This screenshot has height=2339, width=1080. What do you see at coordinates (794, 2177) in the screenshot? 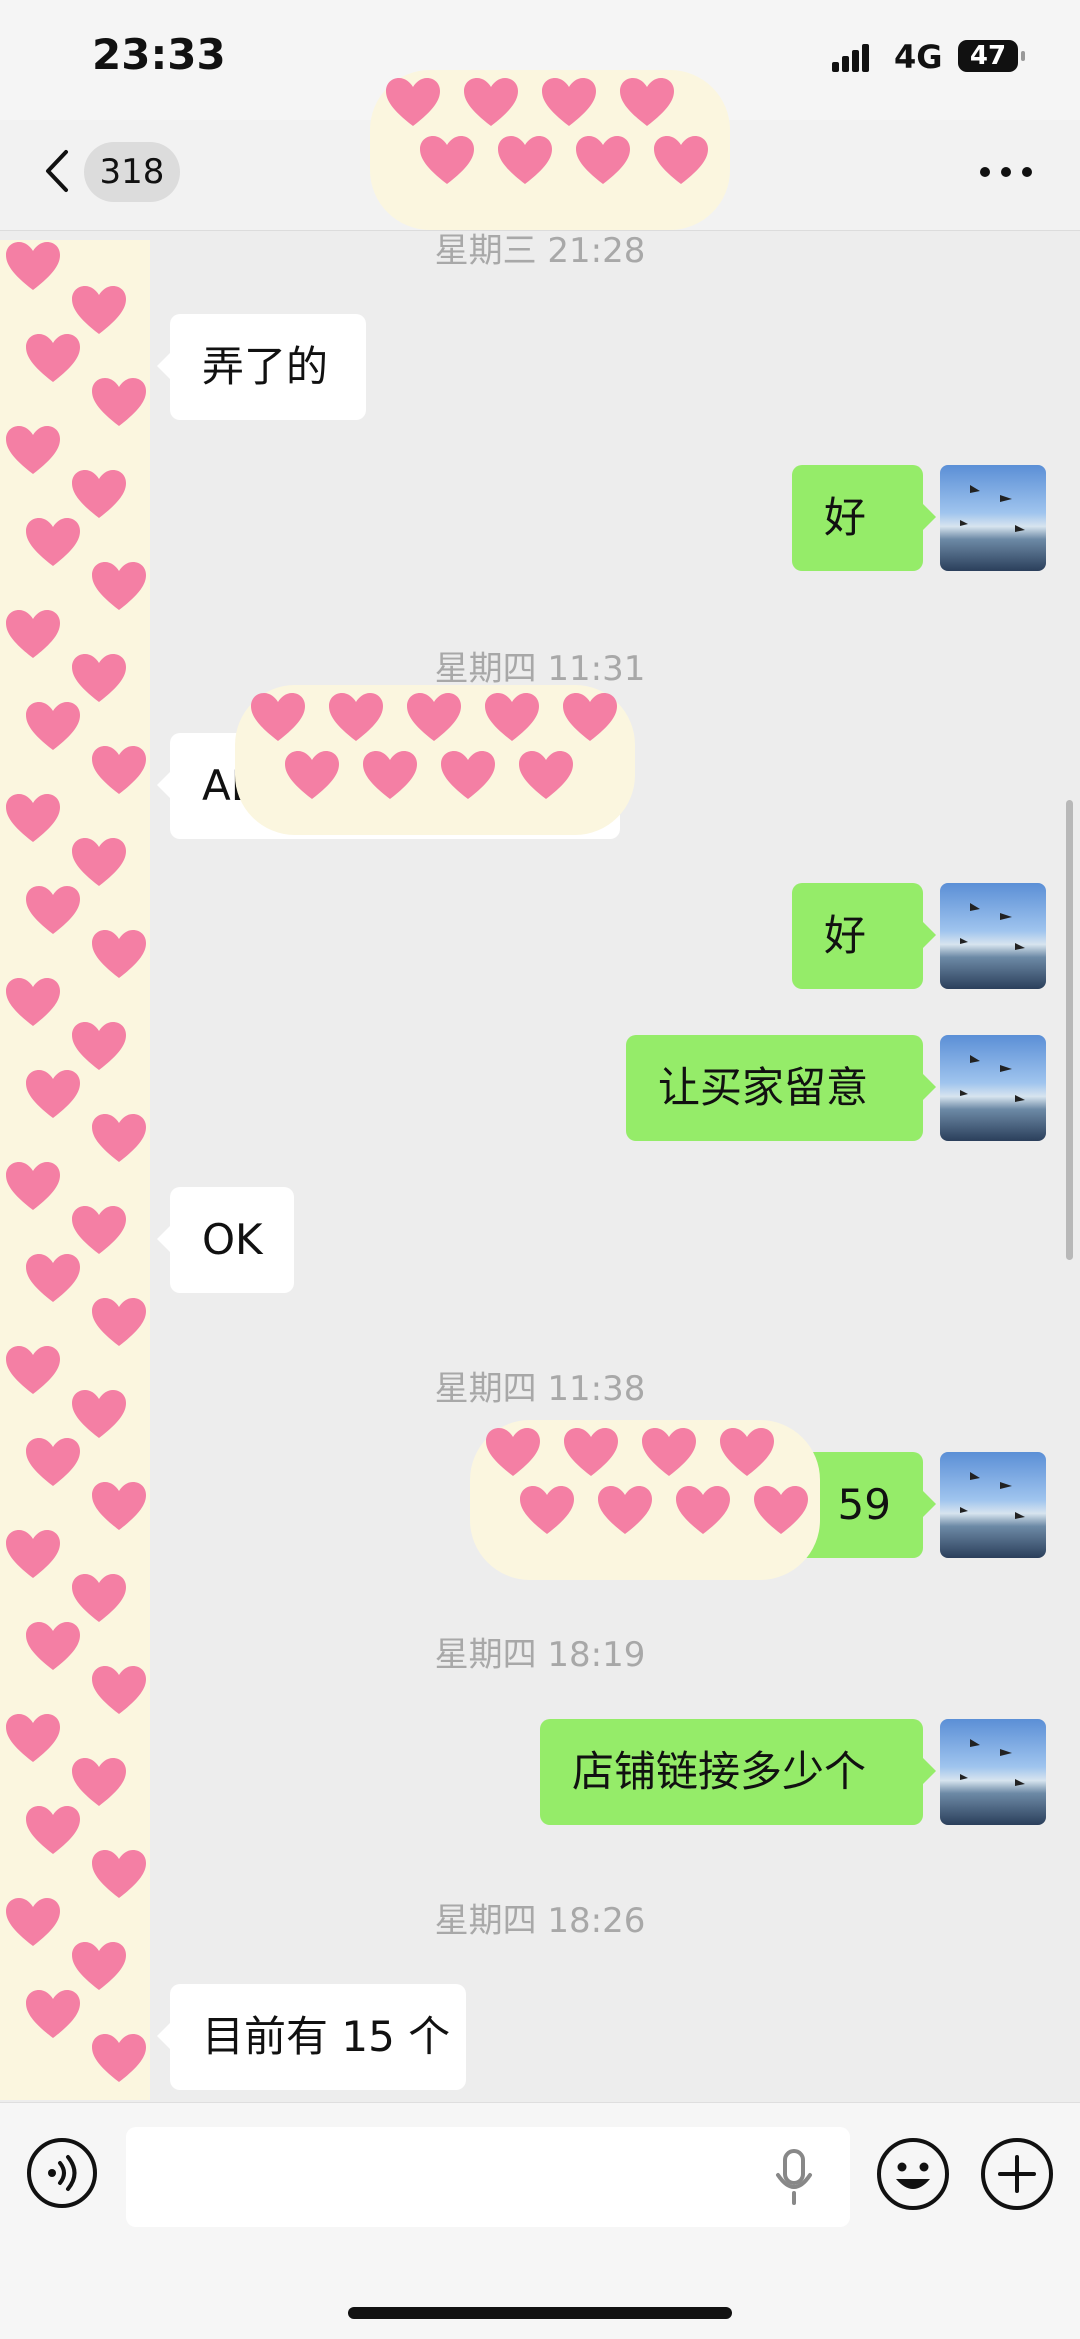
I see `mic-icon` at bounding box center [794, 2177].